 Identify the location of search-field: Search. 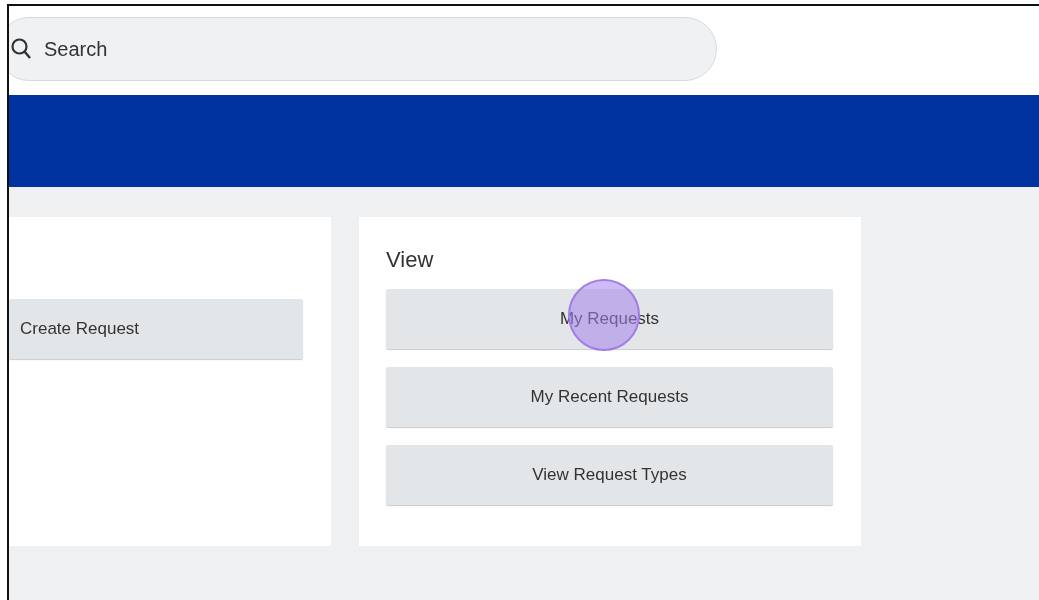
(363, 49).